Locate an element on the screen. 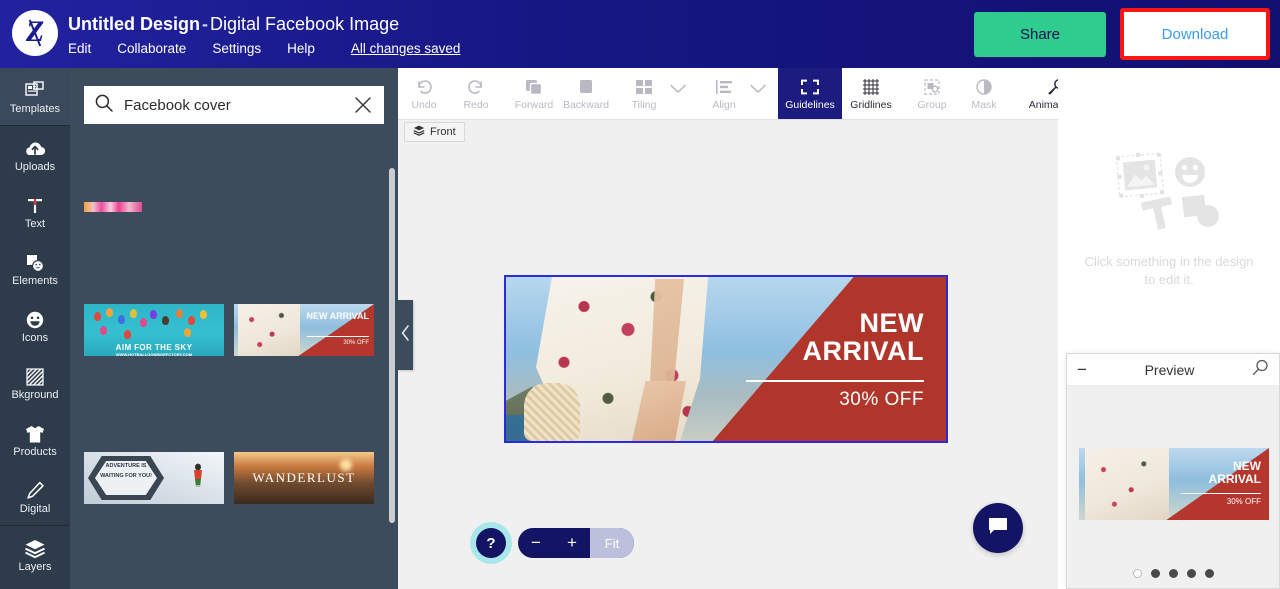 The width and height of the screenshot is (1280, 589). sidebar-item-products: Products is located at coordinates (35, 439).